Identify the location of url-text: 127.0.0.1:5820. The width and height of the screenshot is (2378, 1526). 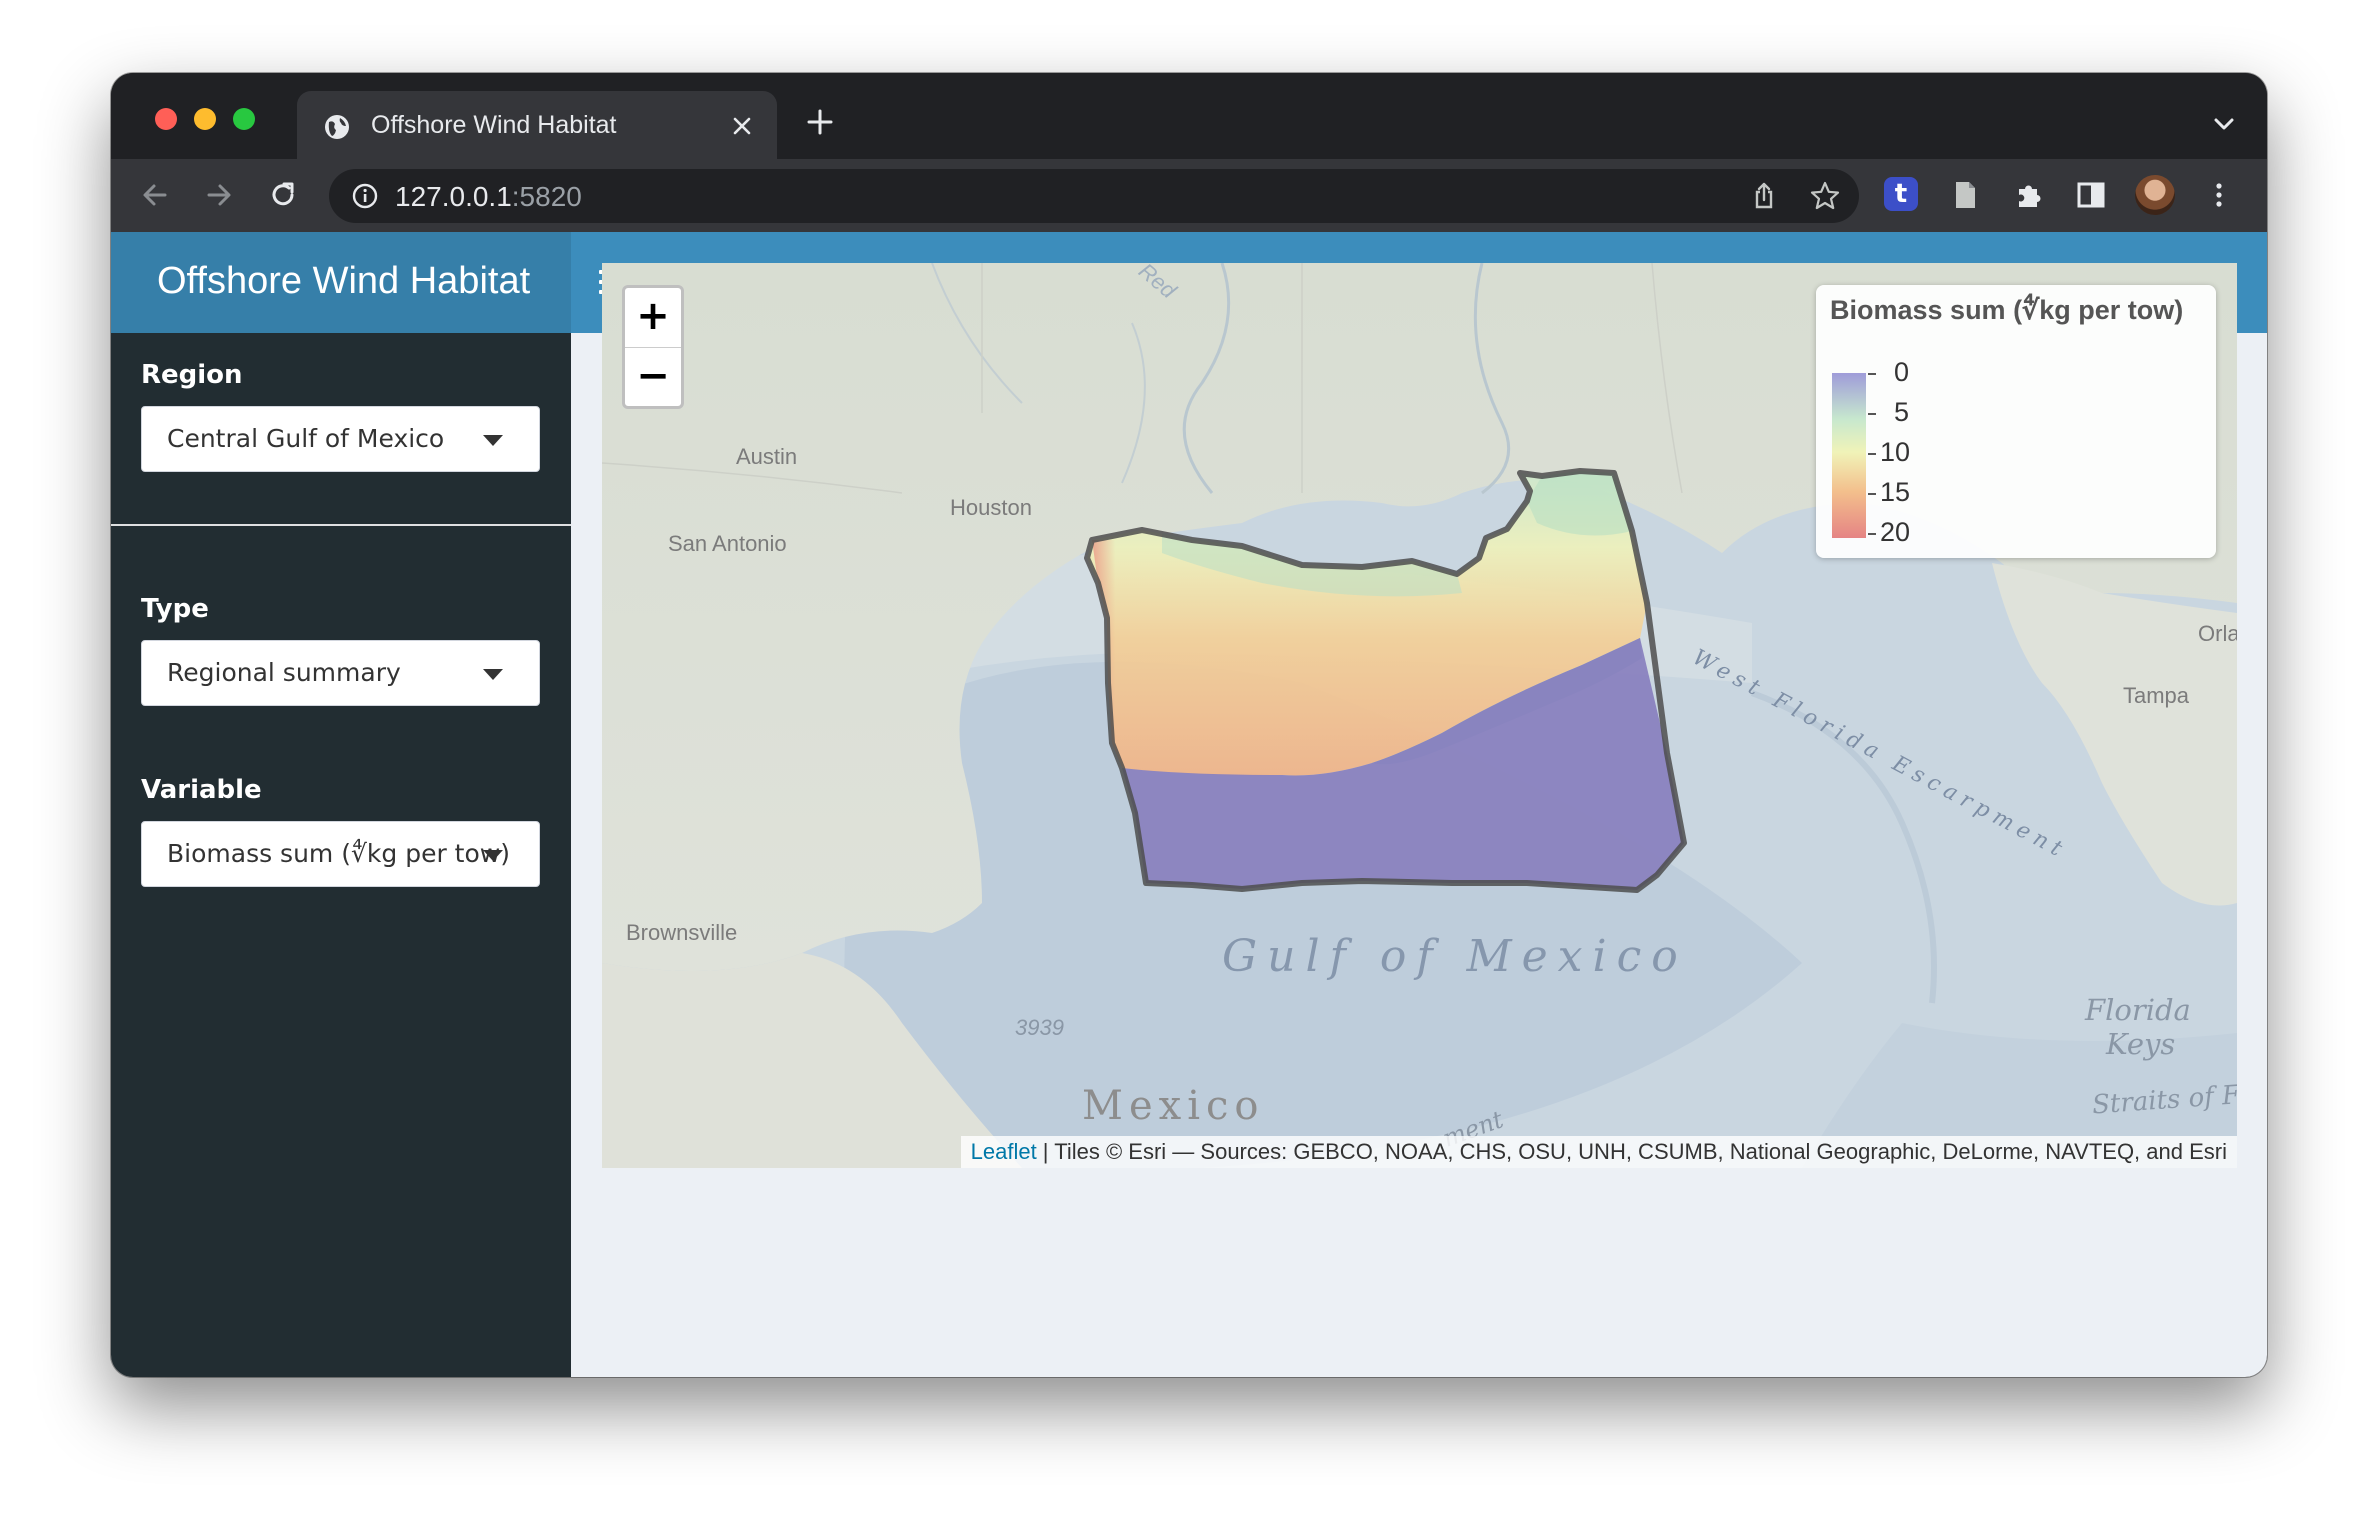
(488, 197).